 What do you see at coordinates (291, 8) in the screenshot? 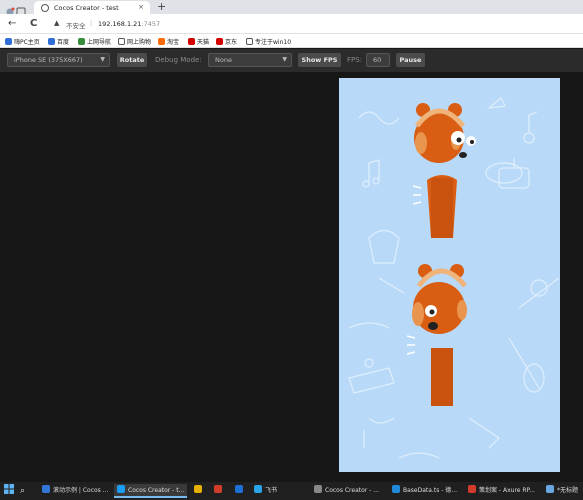
I see `browser-tab-bar: Cocos Creator - test × +` at bounding box center [291, 8].